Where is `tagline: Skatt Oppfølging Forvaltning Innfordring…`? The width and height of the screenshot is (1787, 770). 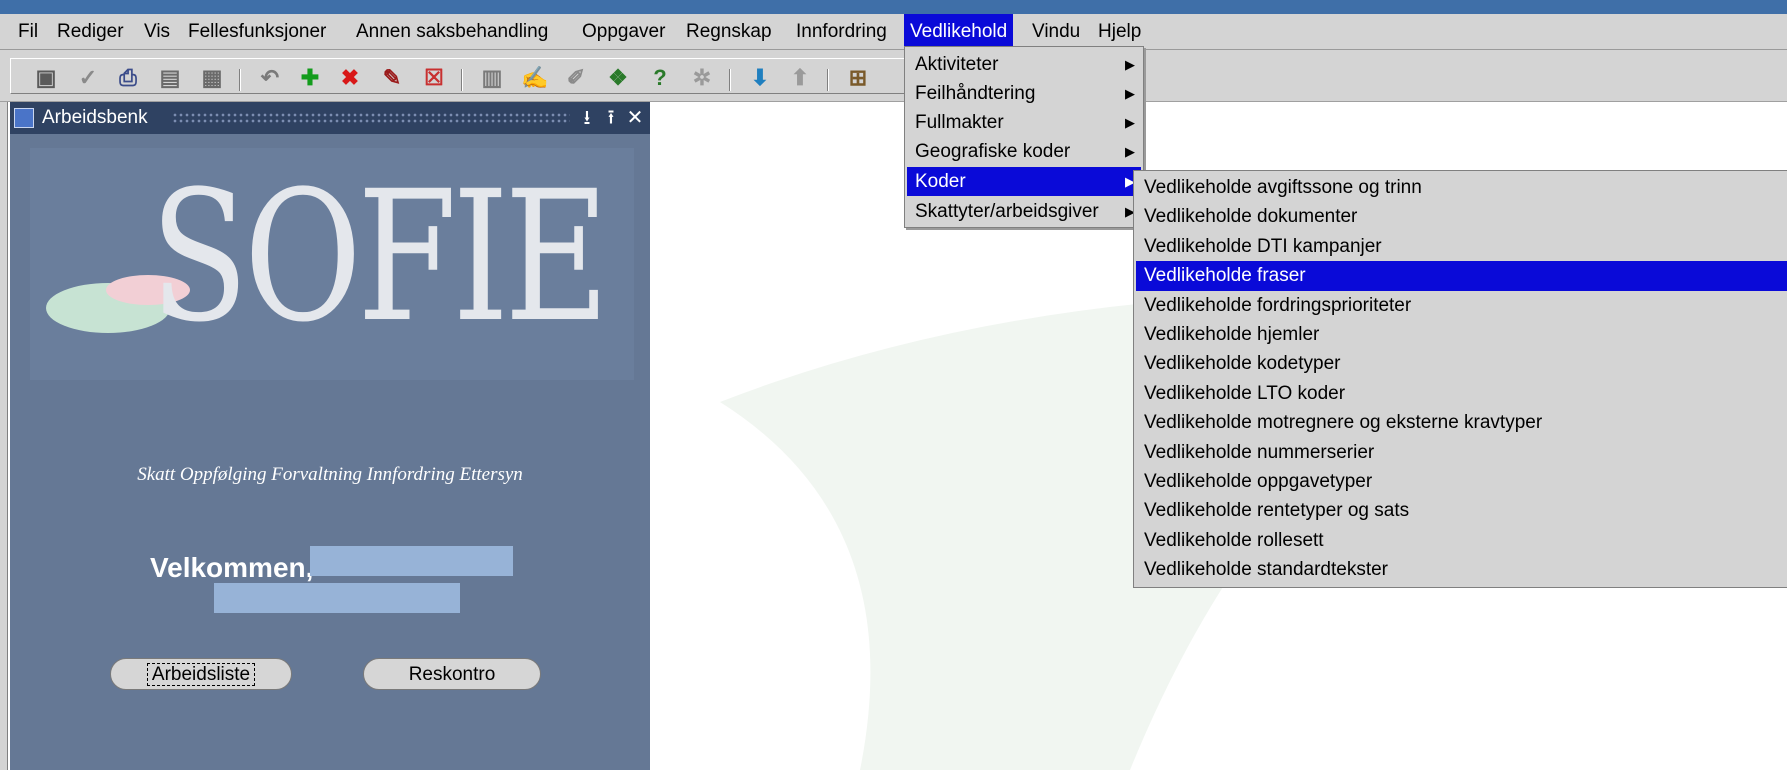
tagline: Skatt Oppfølging Forvaltning Innfordring… is located at coordinates (330, 474).